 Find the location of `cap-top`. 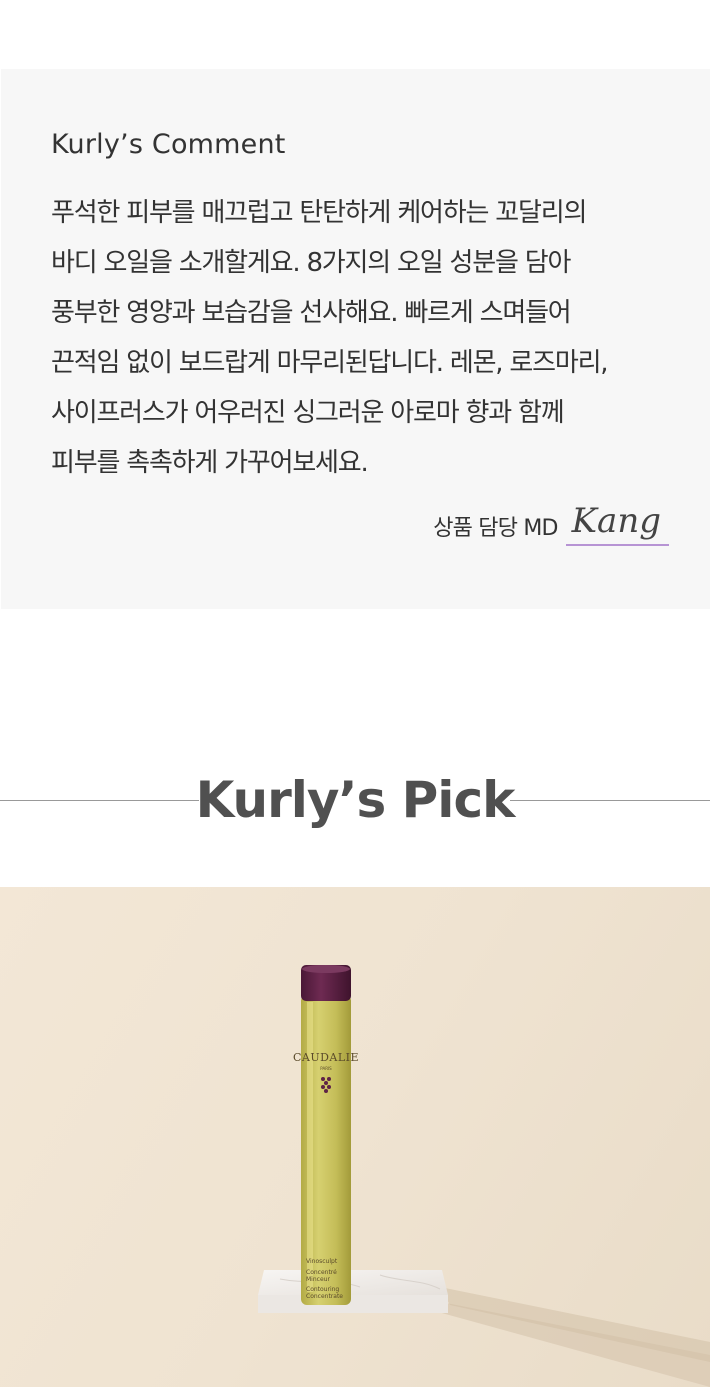

cap-top is located at coordinates (326, 969).